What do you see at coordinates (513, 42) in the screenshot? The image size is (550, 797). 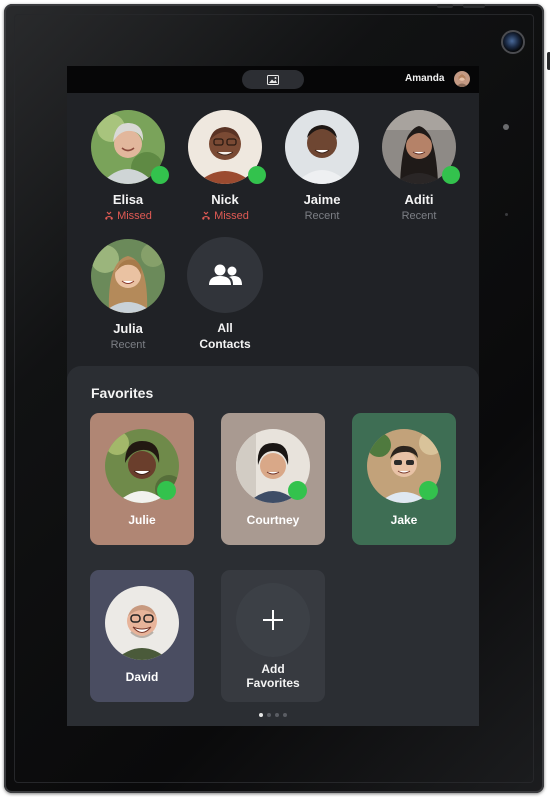 I see `camera-lens` at bounding box center [513, 42].